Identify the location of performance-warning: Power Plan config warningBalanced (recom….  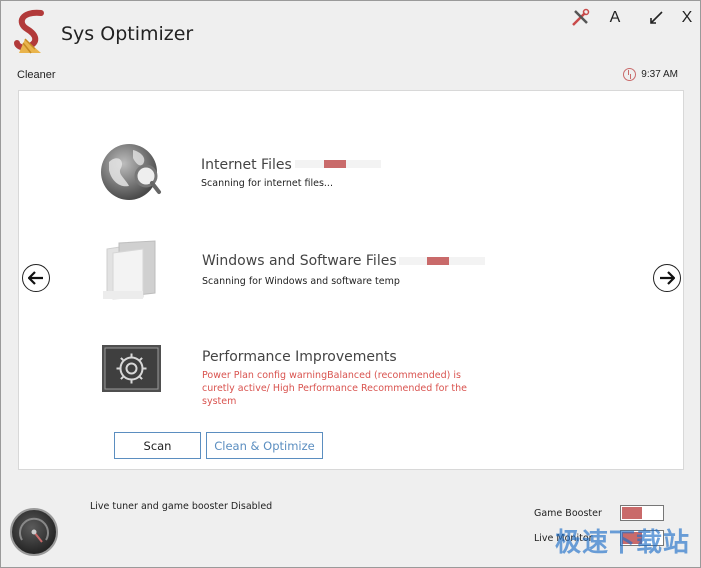
(334, 388).